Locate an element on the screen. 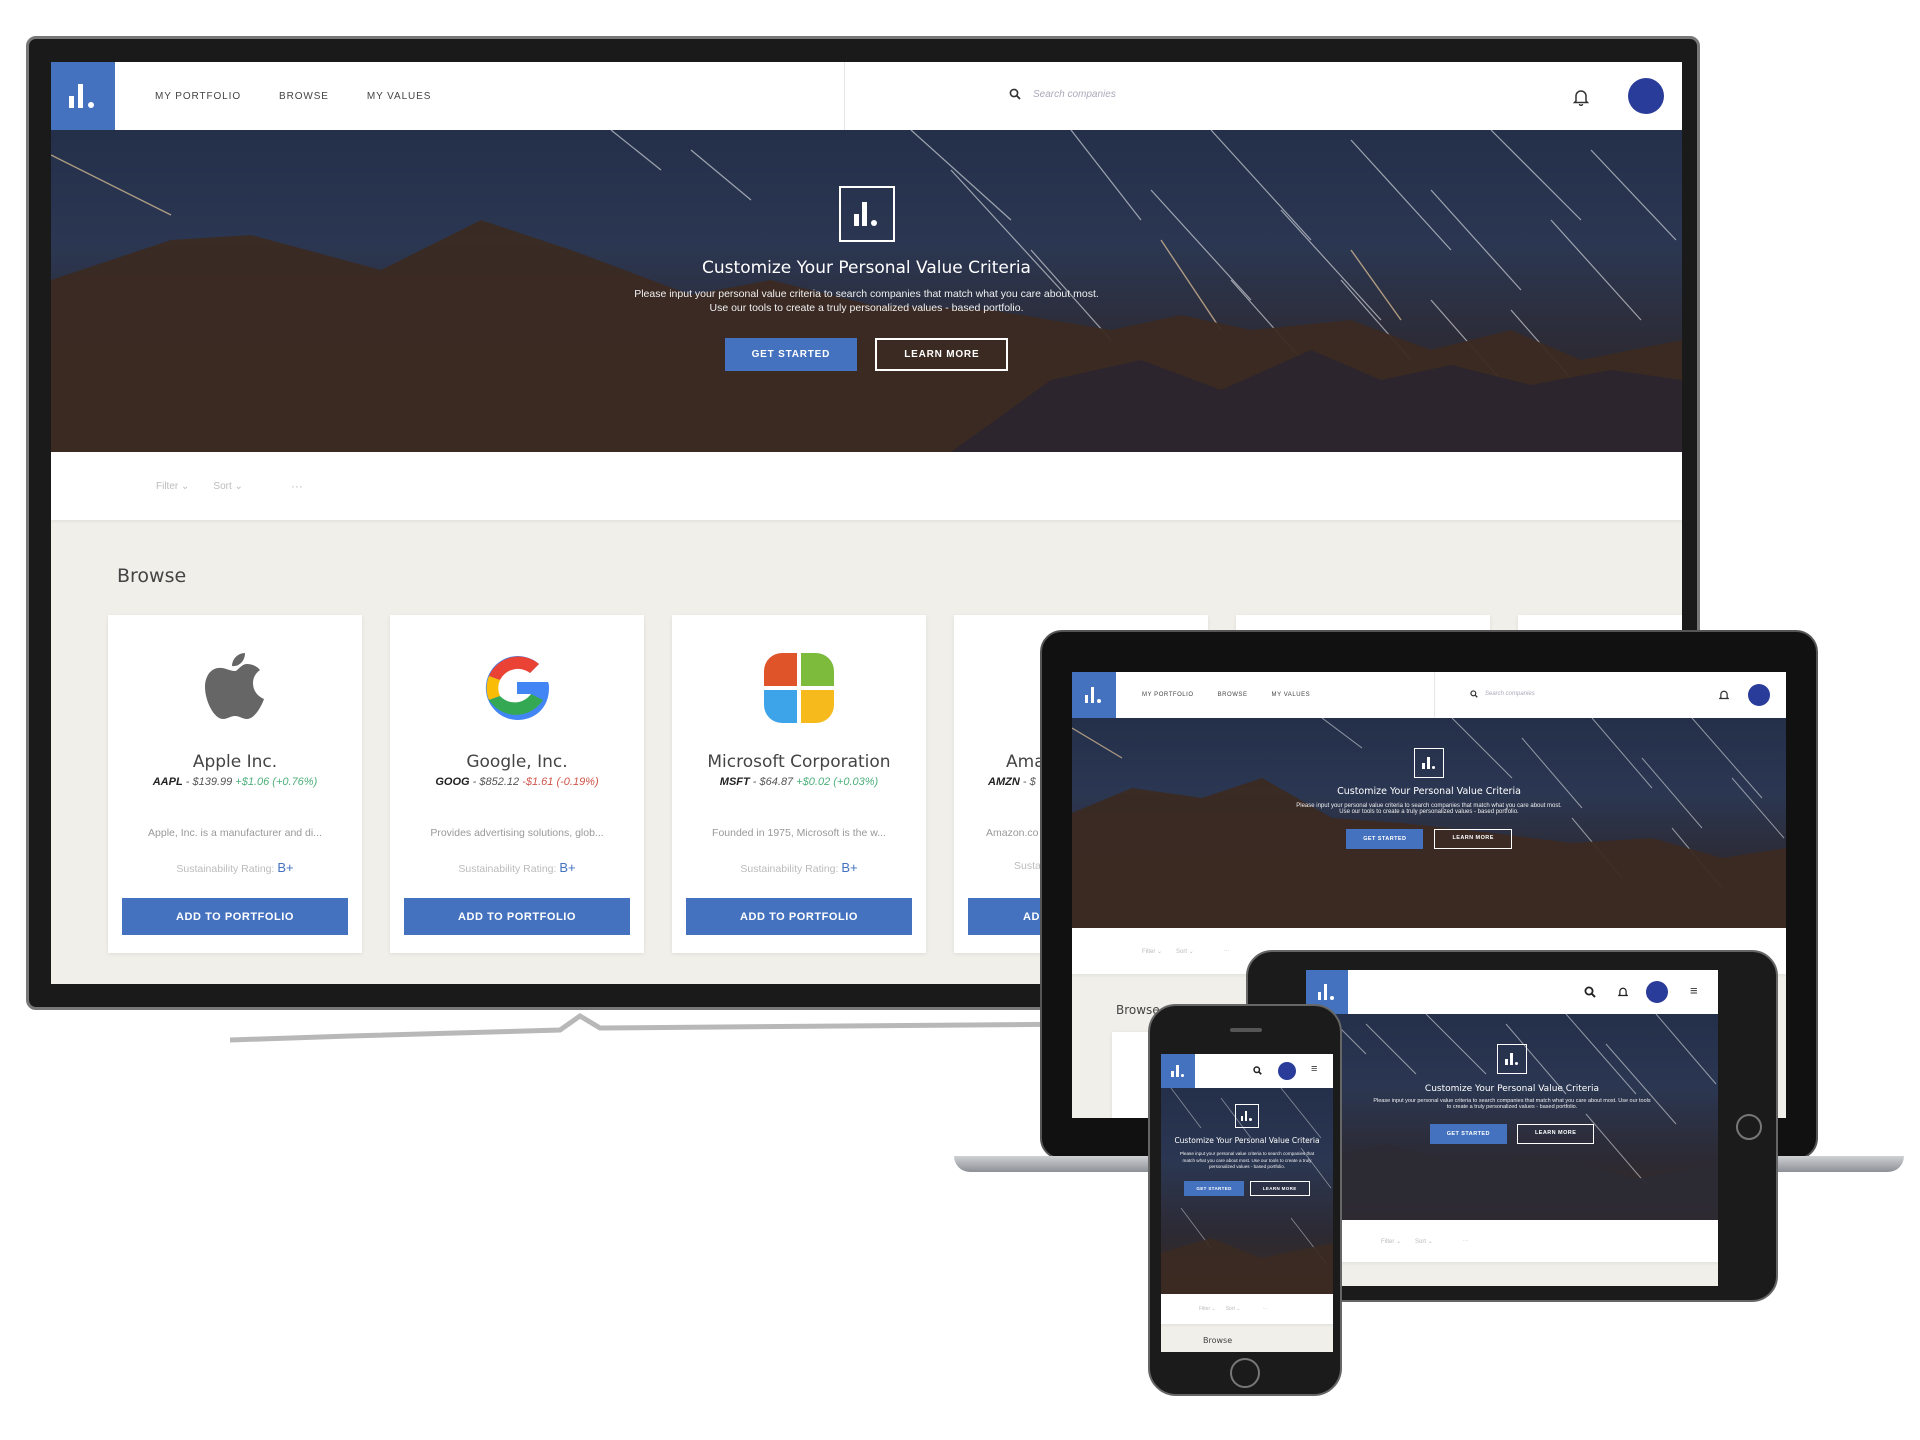 The height and width of the screenshot is (1440, 1920). company-name: Microsoft Corporation is located at coordinates (799, 762).